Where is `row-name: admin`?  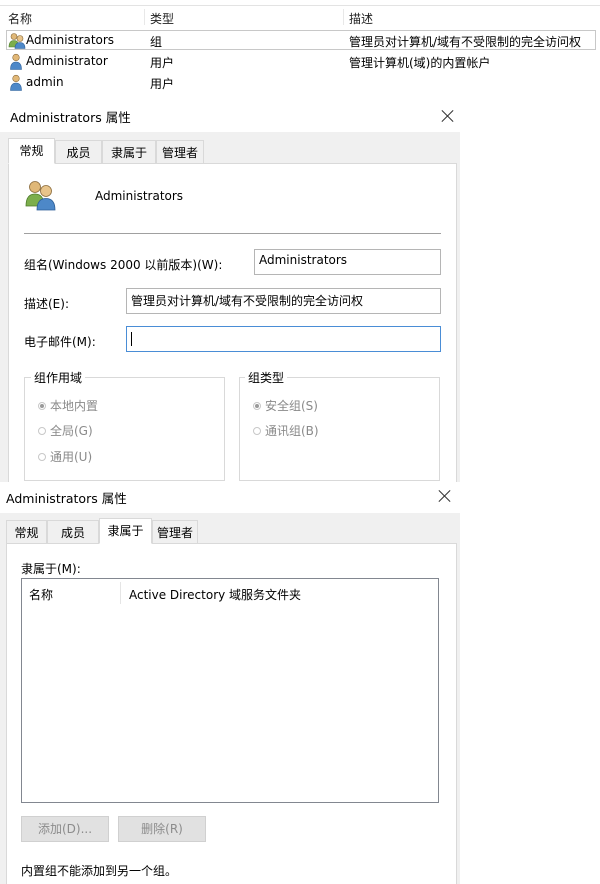 row-name: admin is located at coordinates (45, 82).